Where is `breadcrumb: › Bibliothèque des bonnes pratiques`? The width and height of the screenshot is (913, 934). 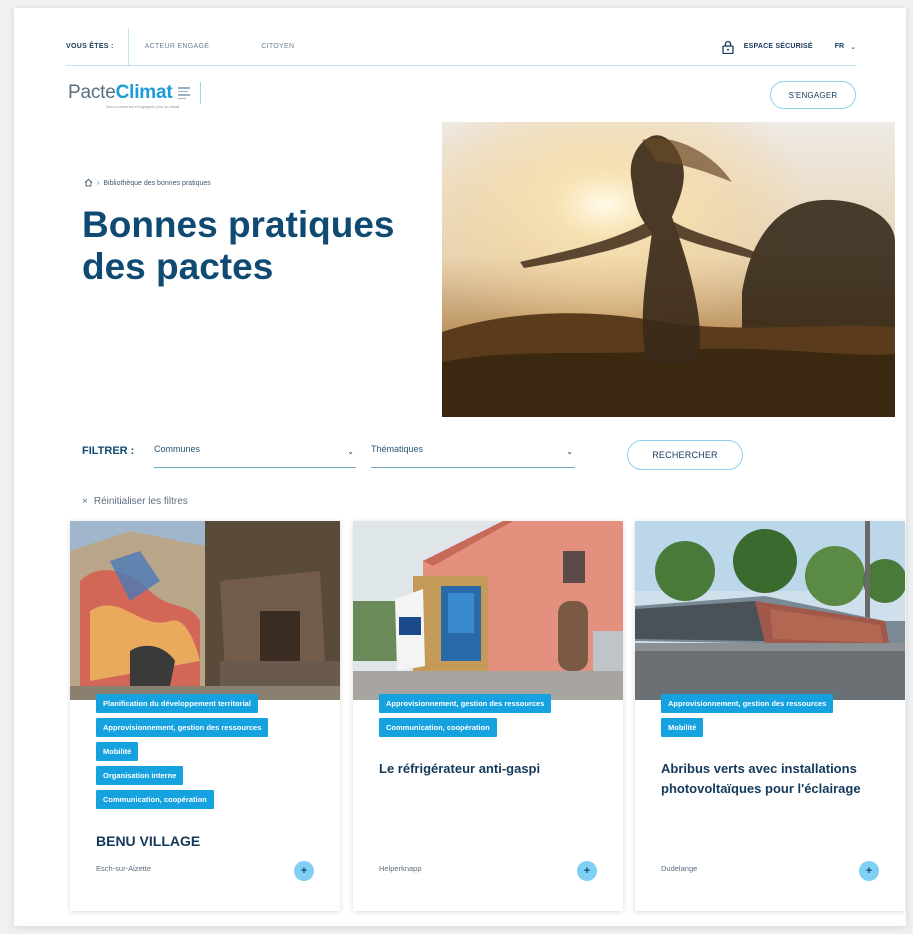
breadcrumb: › Bibliothèque des bonnes pratiques is located at coordinates (147, 183).